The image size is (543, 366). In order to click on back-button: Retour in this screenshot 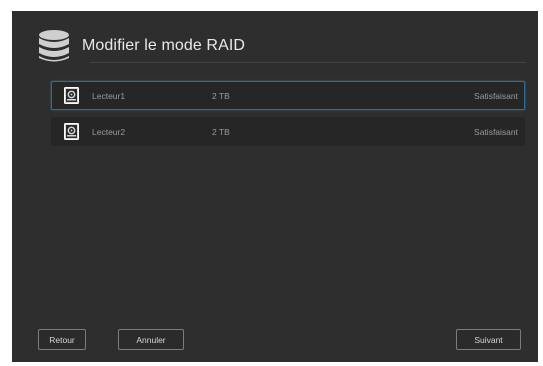, I will do `click(62, 339)`.